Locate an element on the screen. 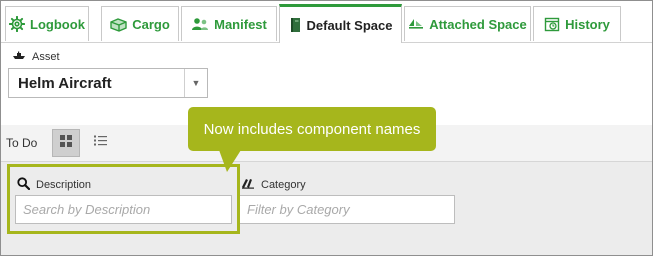  book-icon is located at coordinates (295, 25).